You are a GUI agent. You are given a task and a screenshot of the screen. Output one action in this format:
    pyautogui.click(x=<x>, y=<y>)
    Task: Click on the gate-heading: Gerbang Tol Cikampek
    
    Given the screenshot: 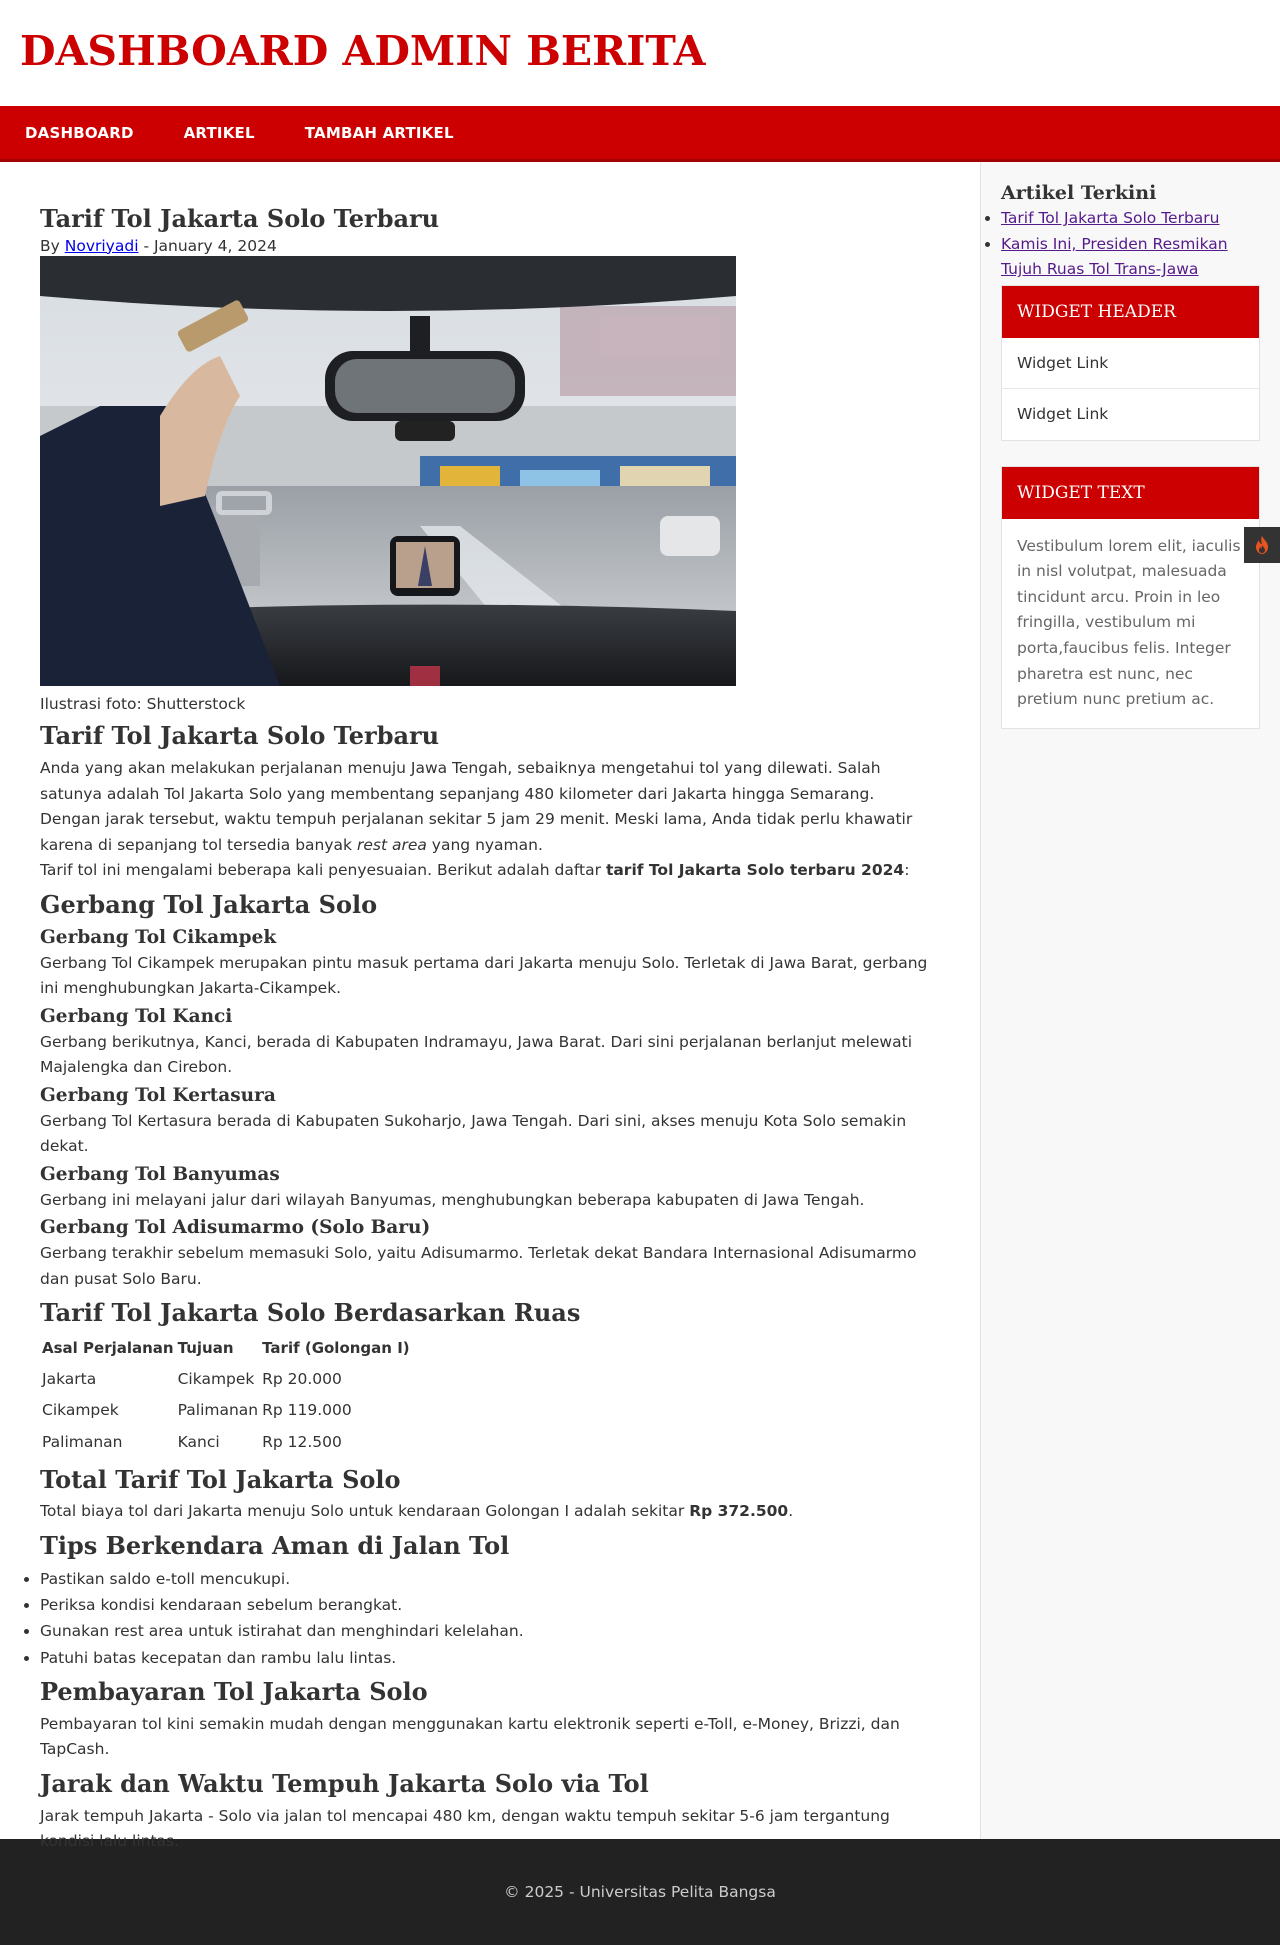 What is the action you would take?
    pyautogui.click(x=158, y=937)
    